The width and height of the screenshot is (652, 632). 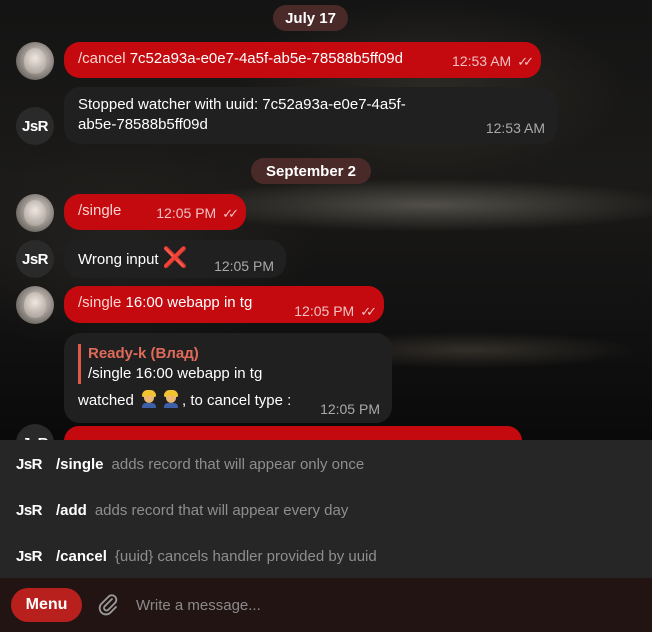 I want to click on command-description: {uuid} cancels handler provided by uuid, so click(x=245, y=556).